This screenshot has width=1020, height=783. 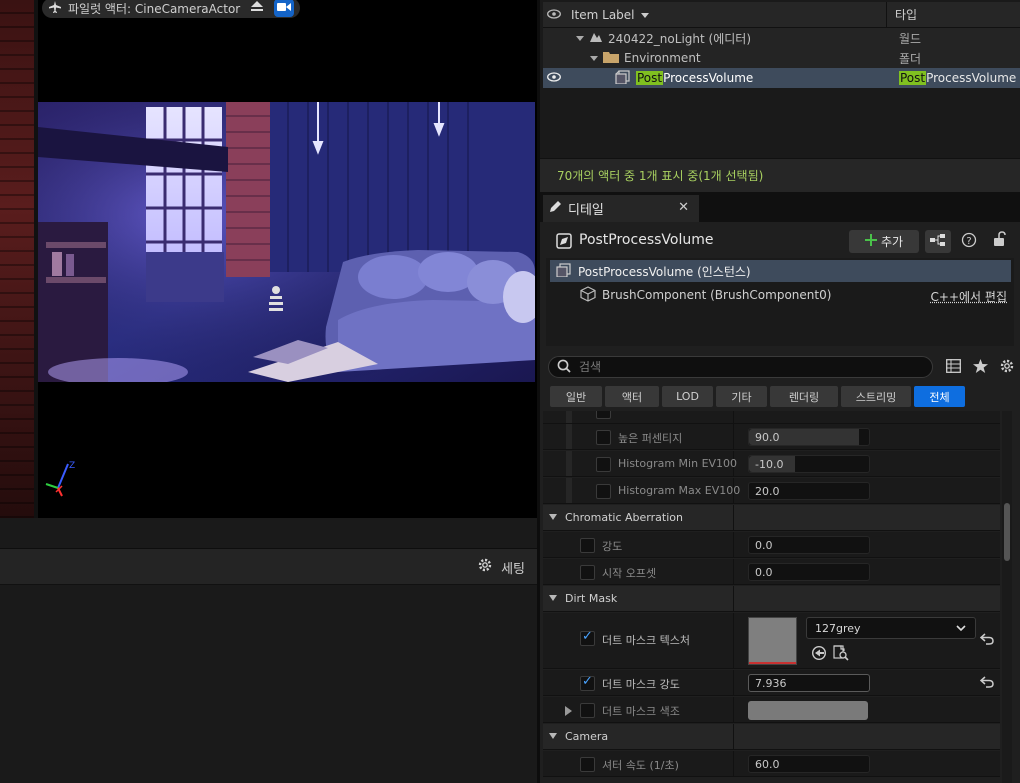 I want to click on visibility-toggle, so click(x=554, y=78).